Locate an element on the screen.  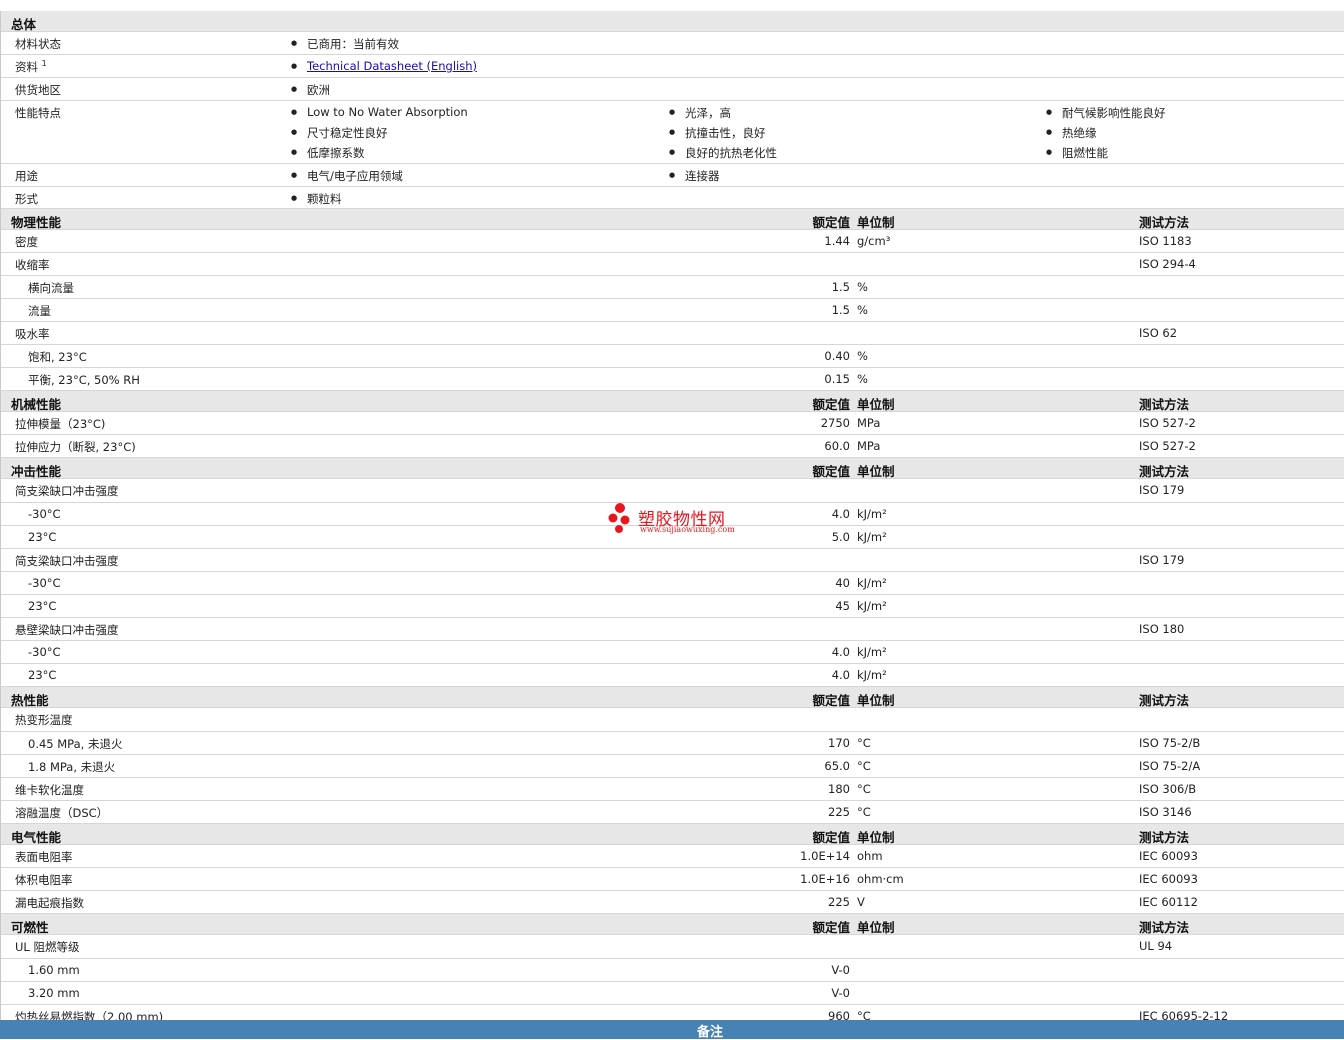
technical-datasheet-link: Technical Datasheet (English) is located at coordinates (392, 66).